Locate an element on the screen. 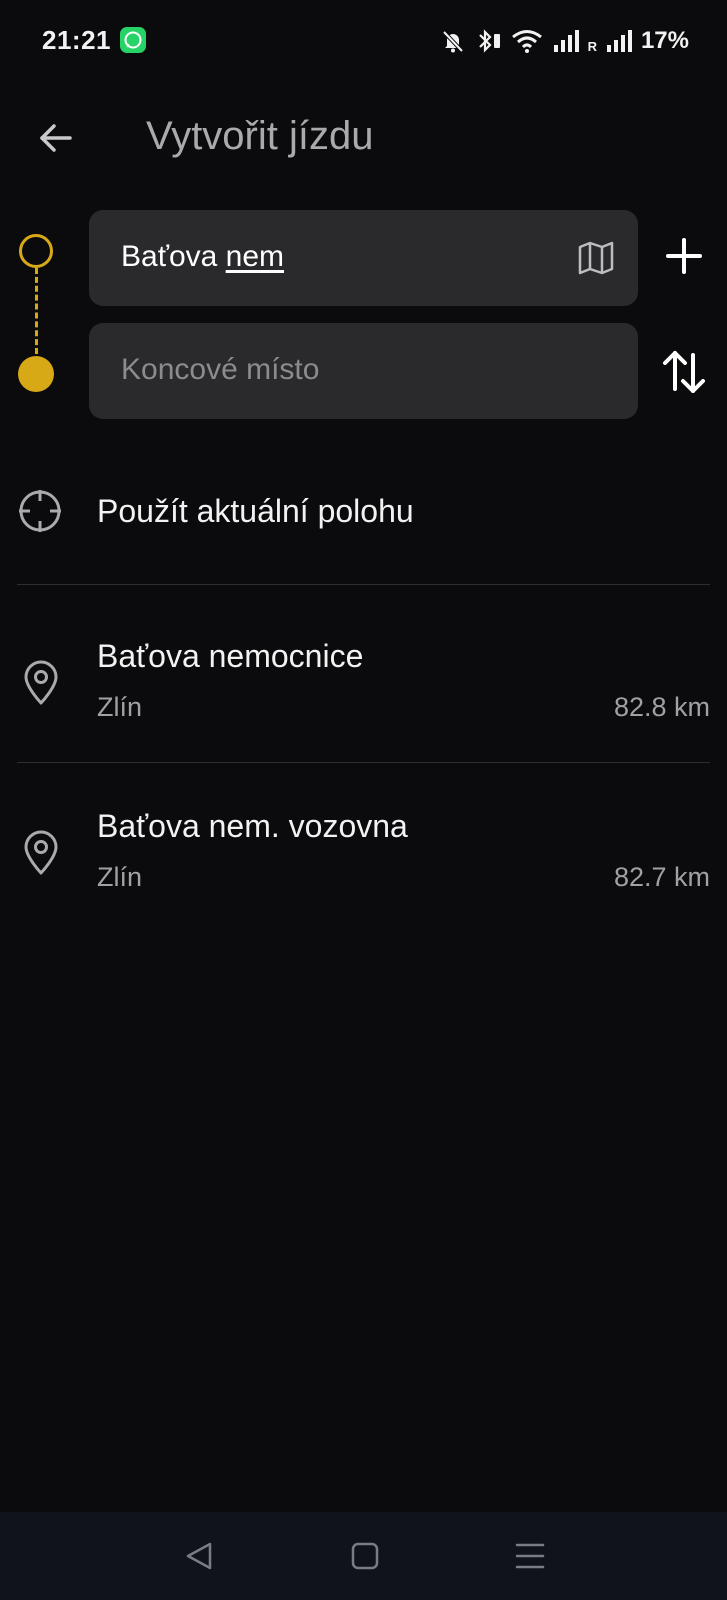 This screenshot has width=727, height=1600. add-stop-button is located at coordinates (684, 256).